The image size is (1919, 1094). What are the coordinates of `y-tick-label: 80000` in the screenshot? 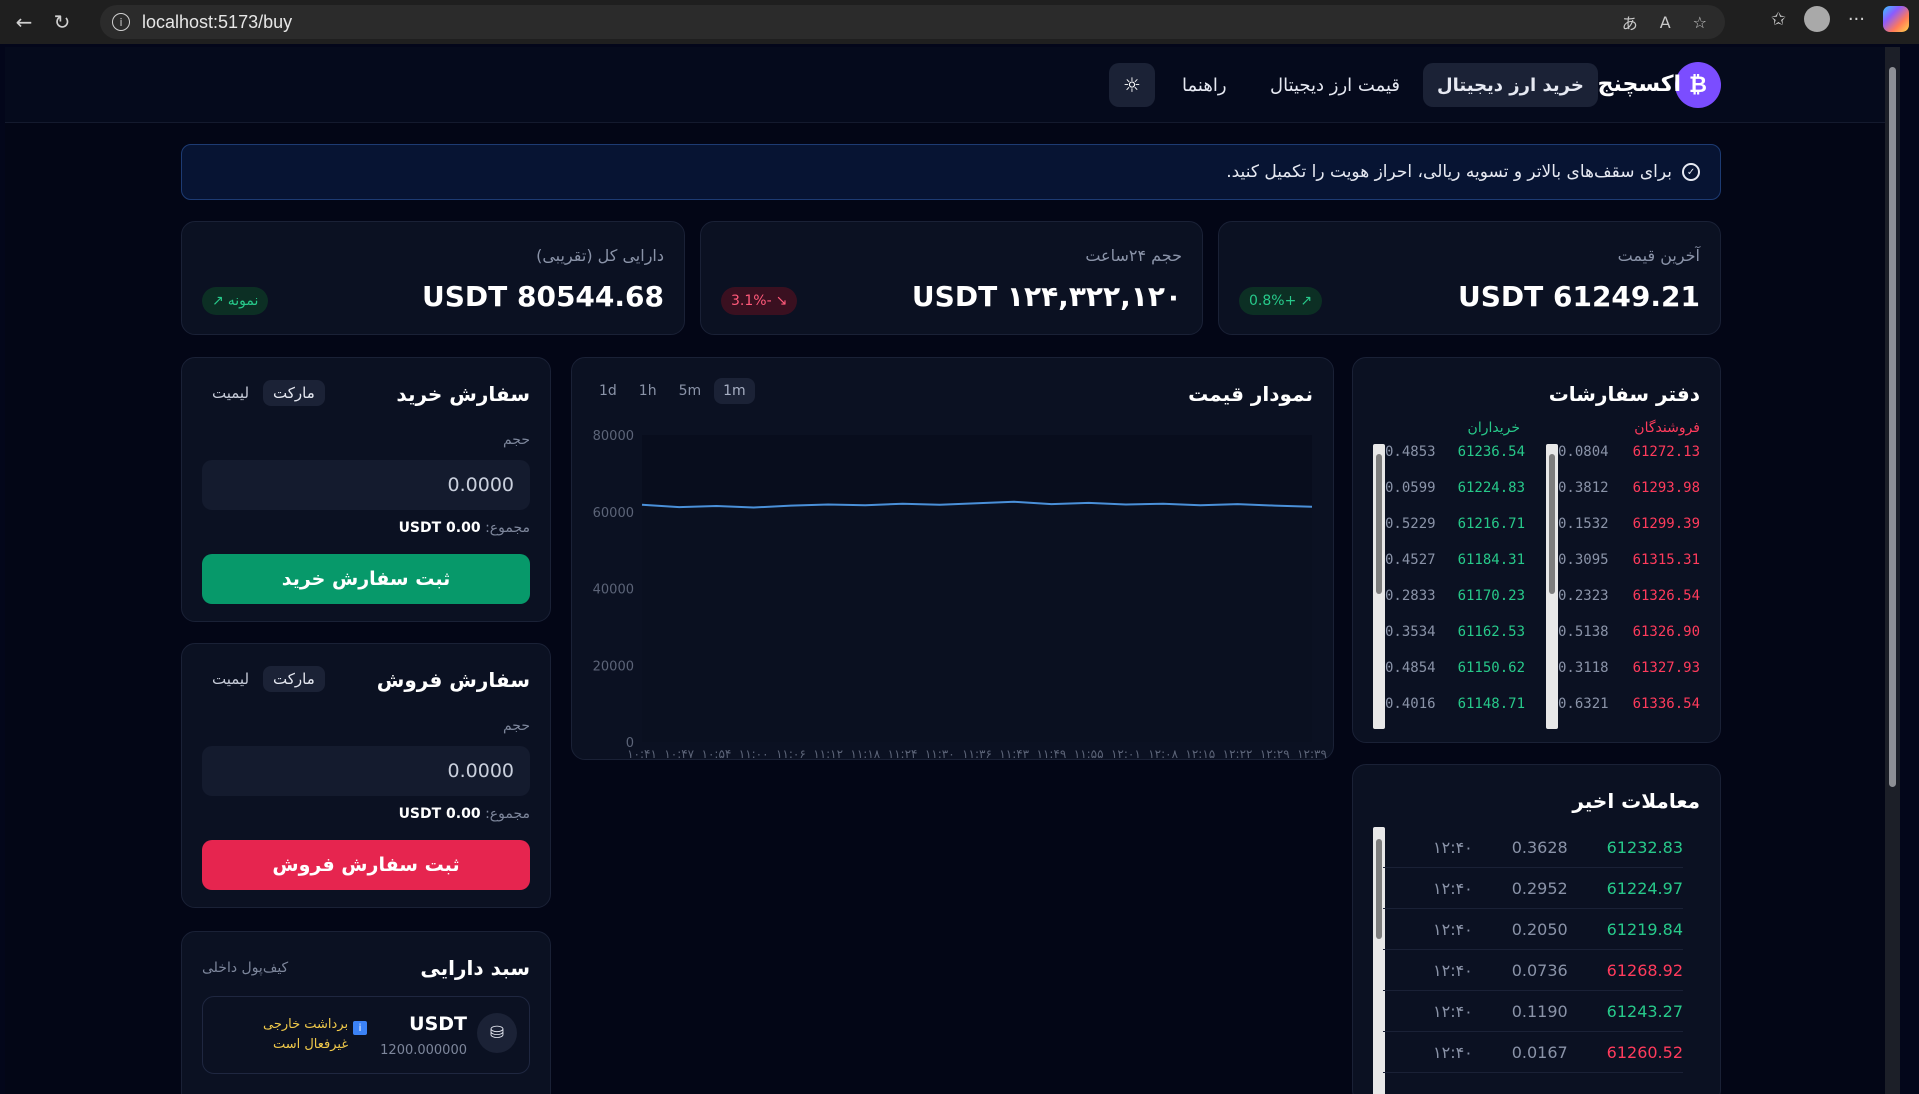 It's located at (613, 436).